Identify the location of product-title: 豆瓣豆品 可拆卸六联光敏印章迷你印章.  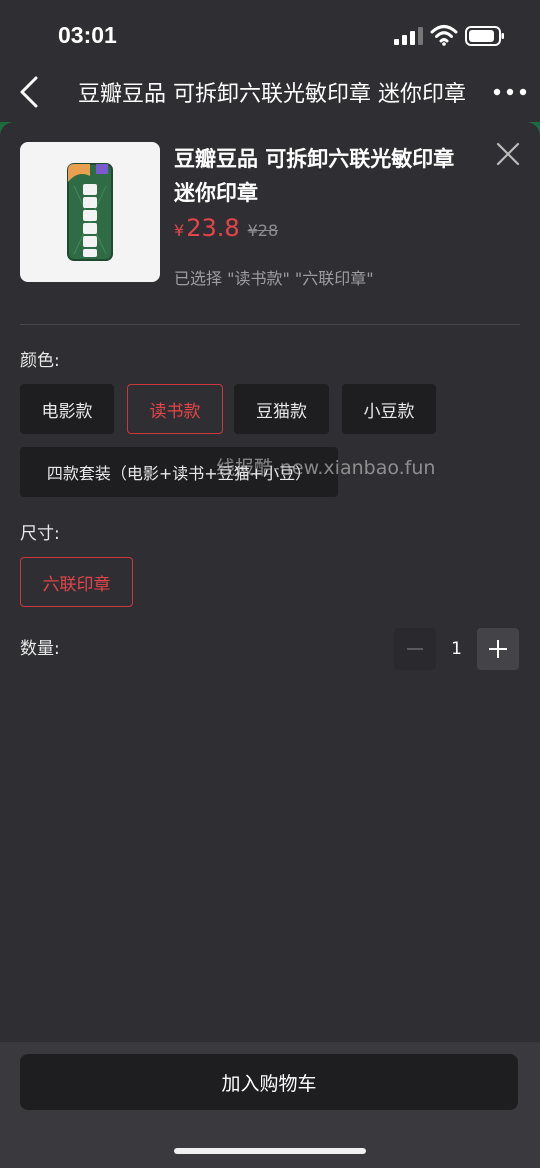
(314, 176).